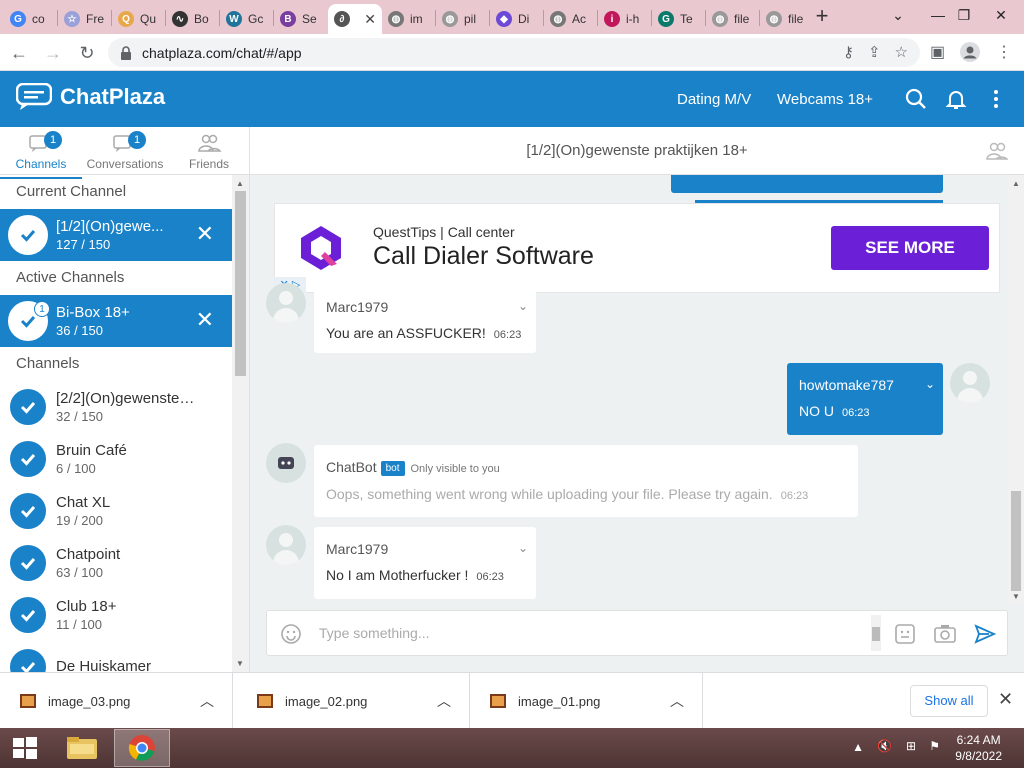 This screenshot has width=1024, height=768. What do you see at coordinates (1016, 390) in the screenshot?
I see `message-scrollbar: ▲ ▼` at bounding box center [1016, 390].